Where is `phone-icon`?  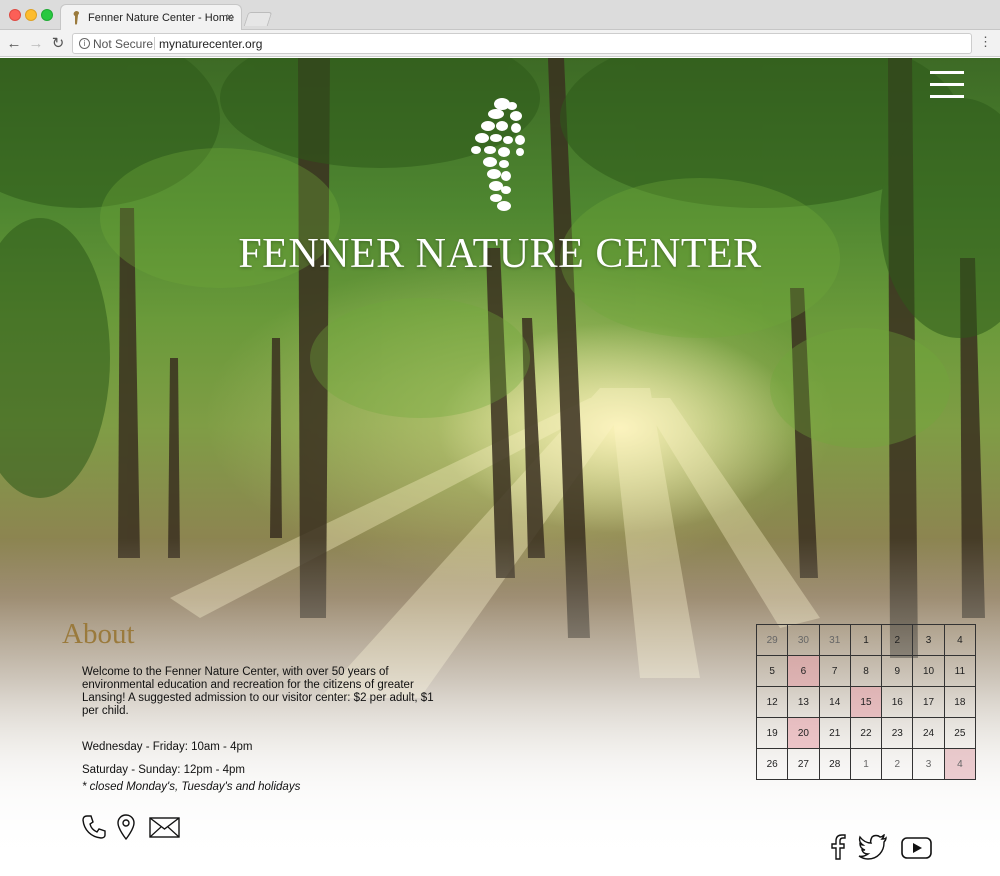
phone-icon is located at coordinates (94, 827).